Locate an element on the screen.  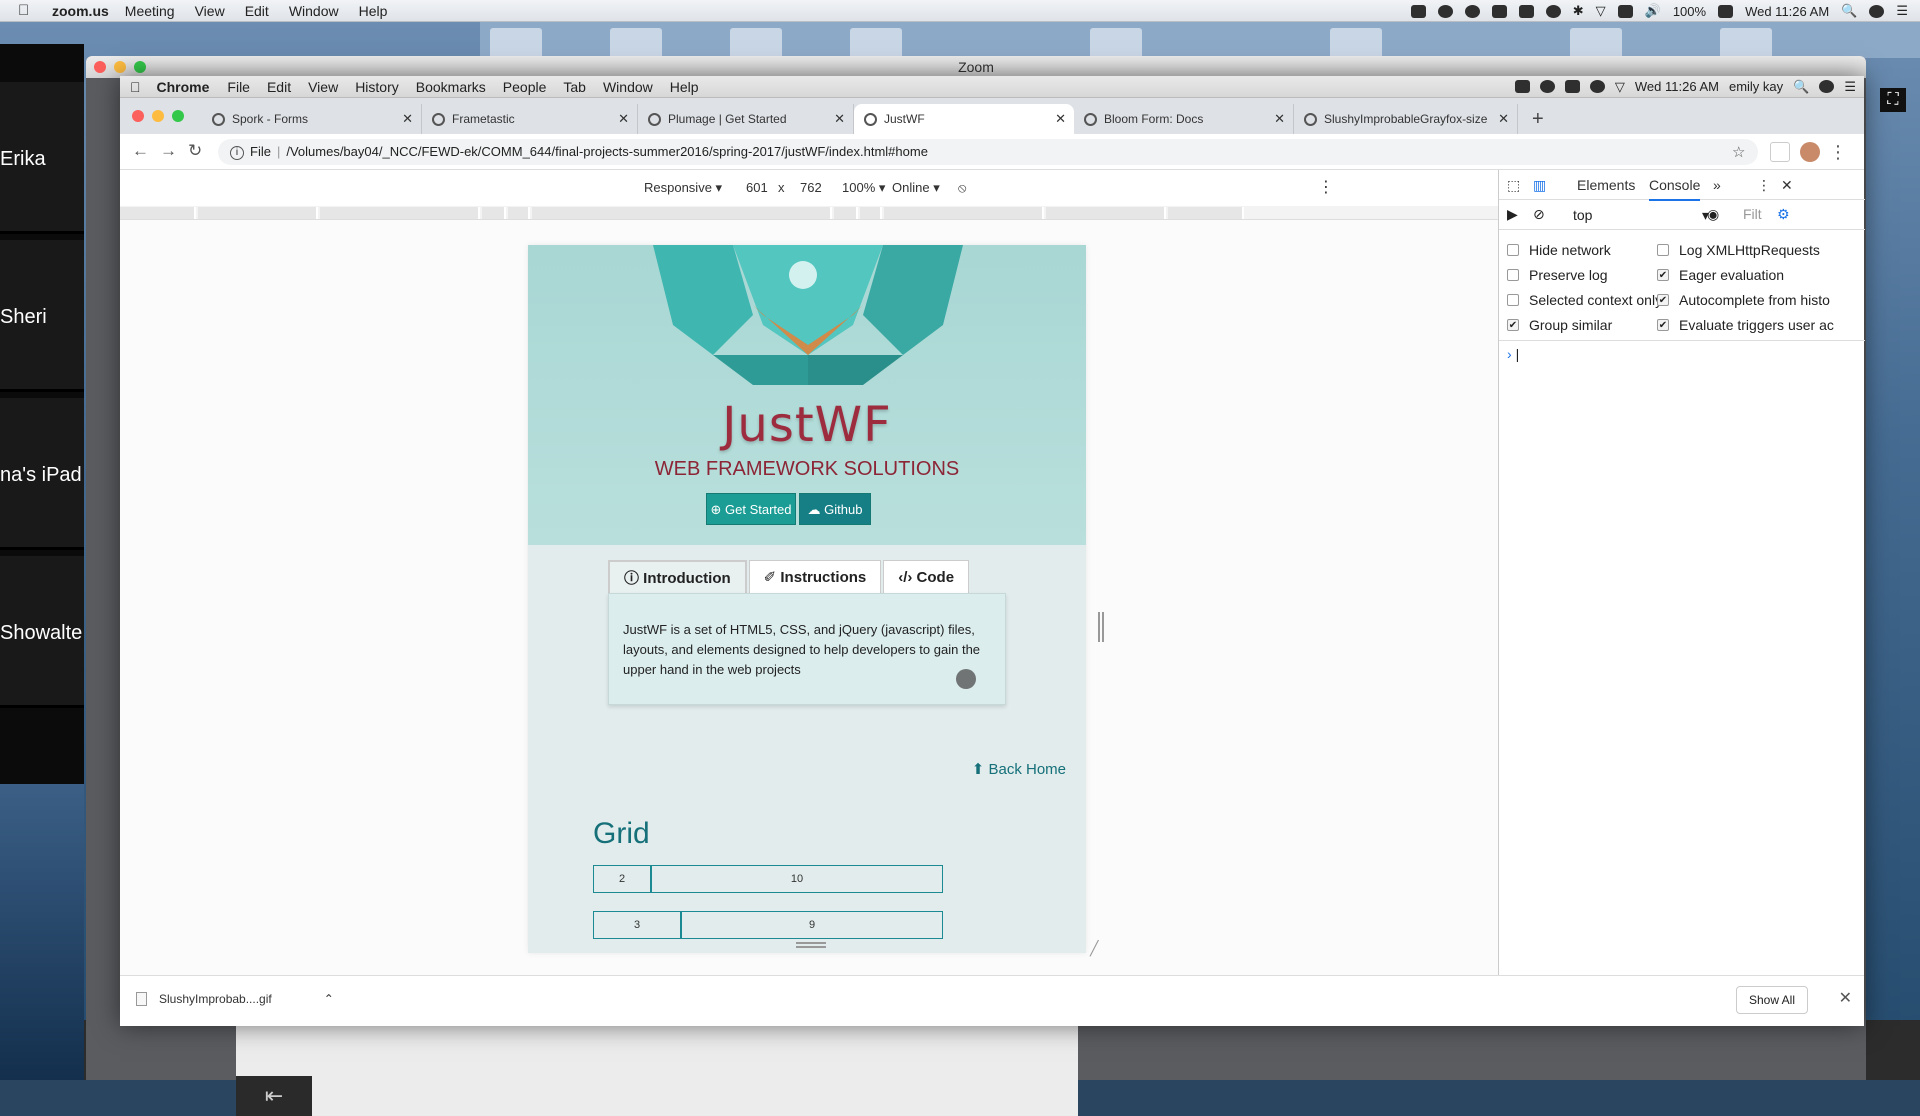
context-selector: top▾ is located at coordinates (1642, 215).